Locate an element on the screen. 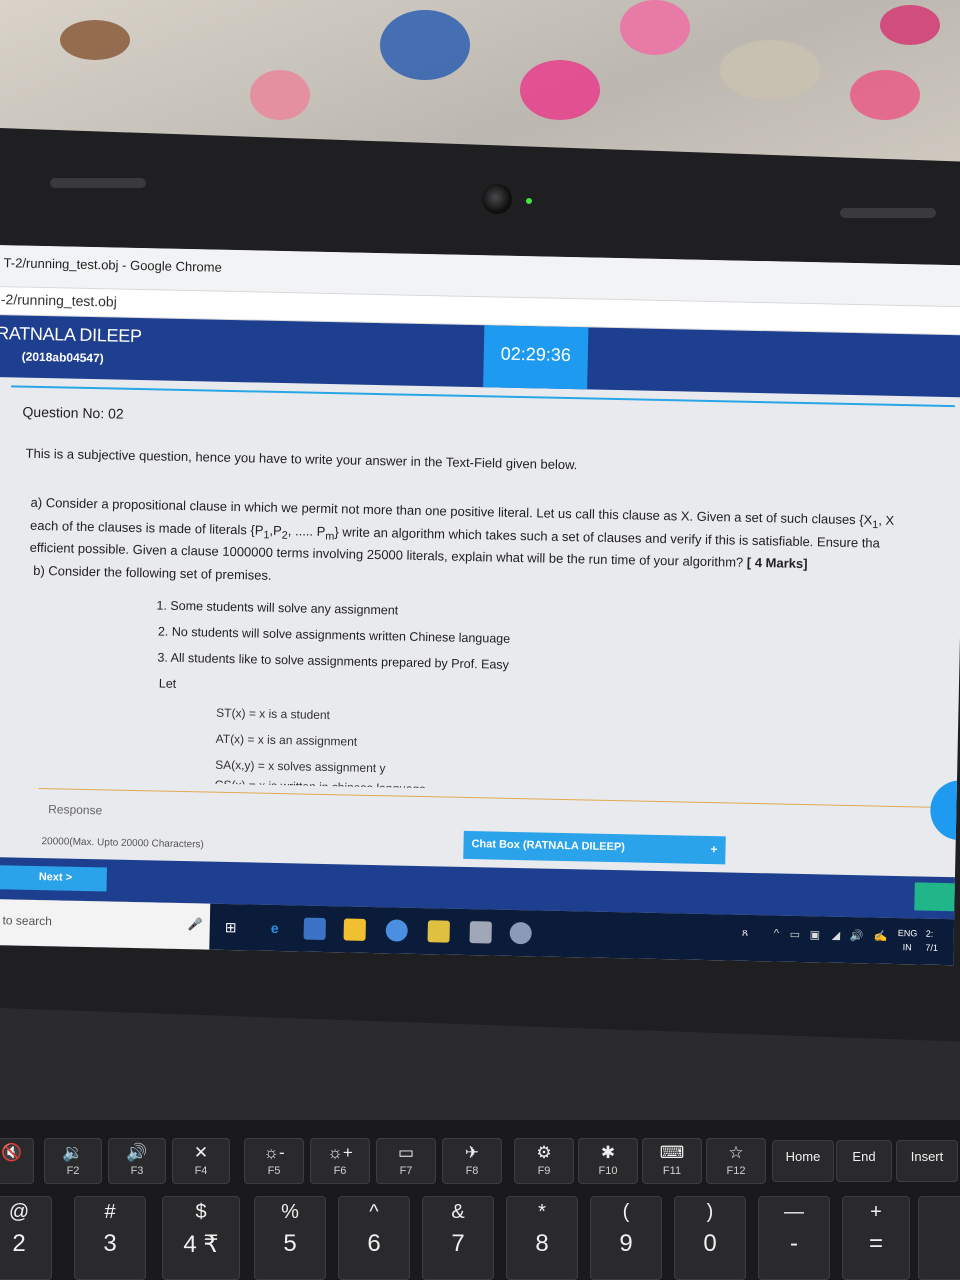  next-button: Next > is located at coordinates (53, 878).